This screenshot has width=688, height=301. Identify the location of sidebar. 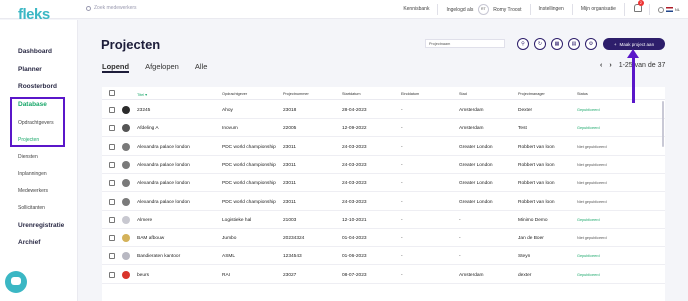
(39, 160).